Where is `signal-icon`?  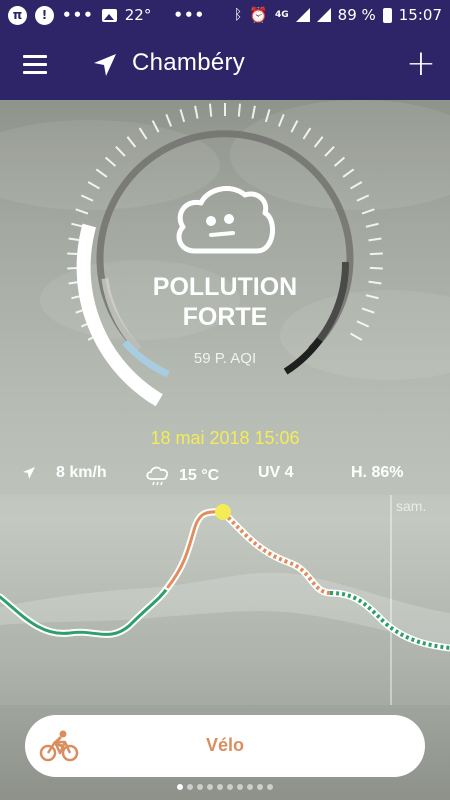
signal-icon is located at coordinates (302, 15).